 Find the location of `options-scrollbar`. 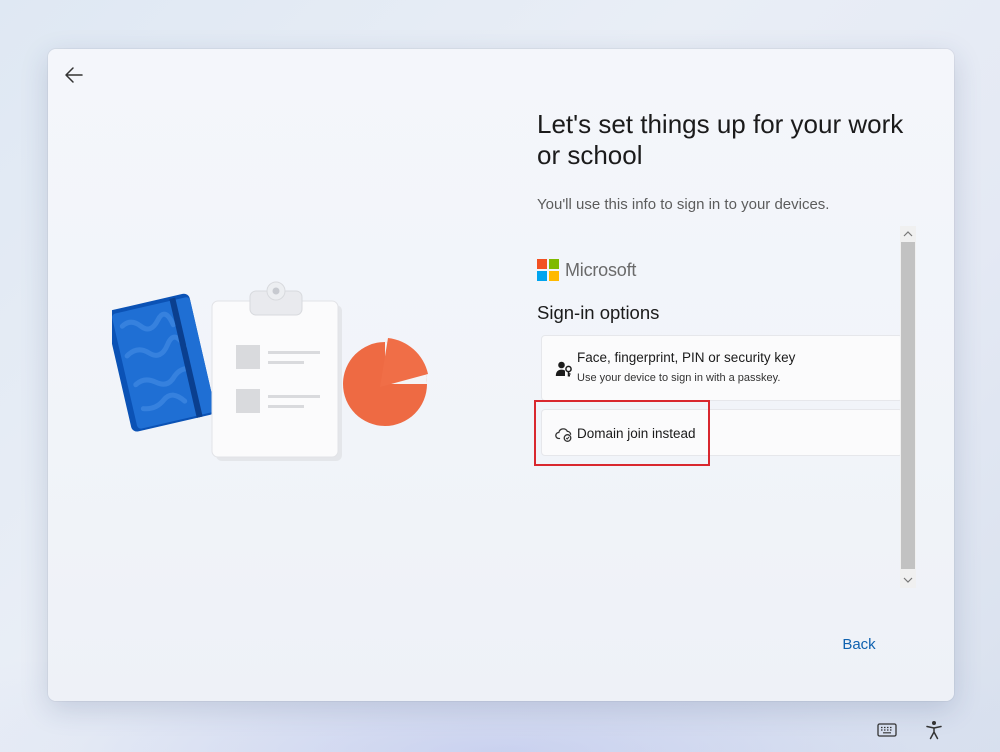

options-scrollbar is located at coordinates (908, 407).